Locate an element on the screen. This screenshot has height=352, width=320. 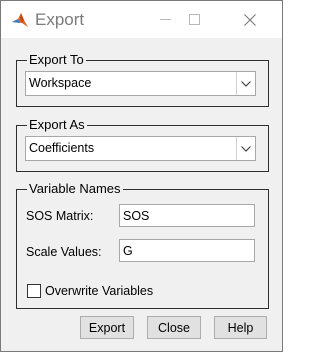
title-bar: Export is located at coordinates (141, 19).